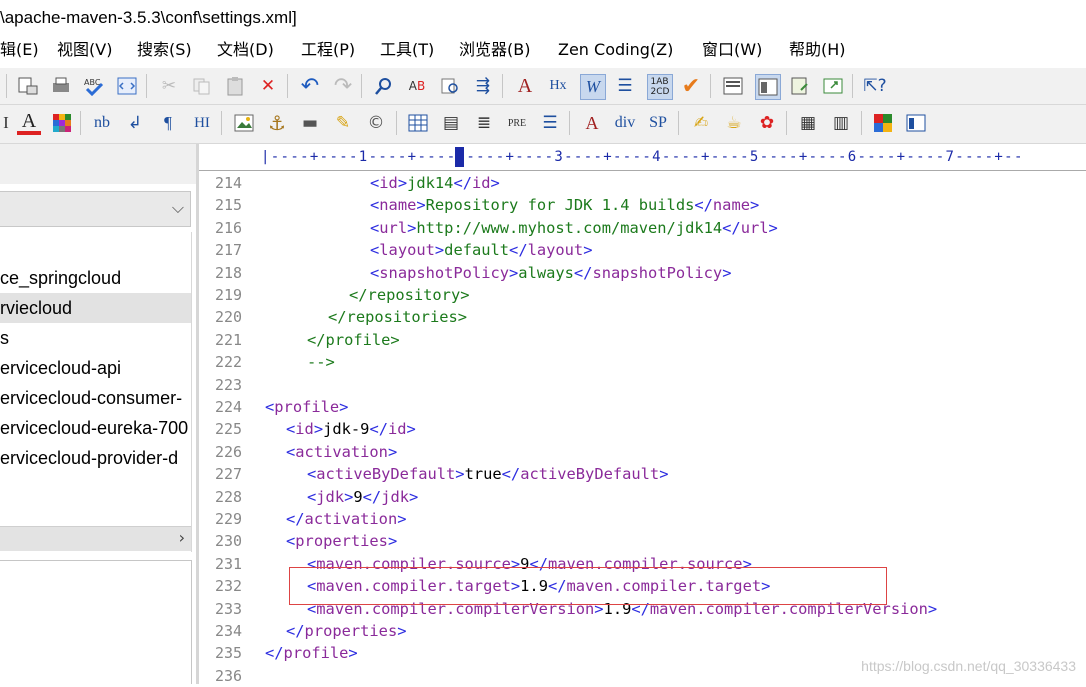  Describe the element at coordinates (235, 86) in the screenshot. I see `paste-icon` at that location.